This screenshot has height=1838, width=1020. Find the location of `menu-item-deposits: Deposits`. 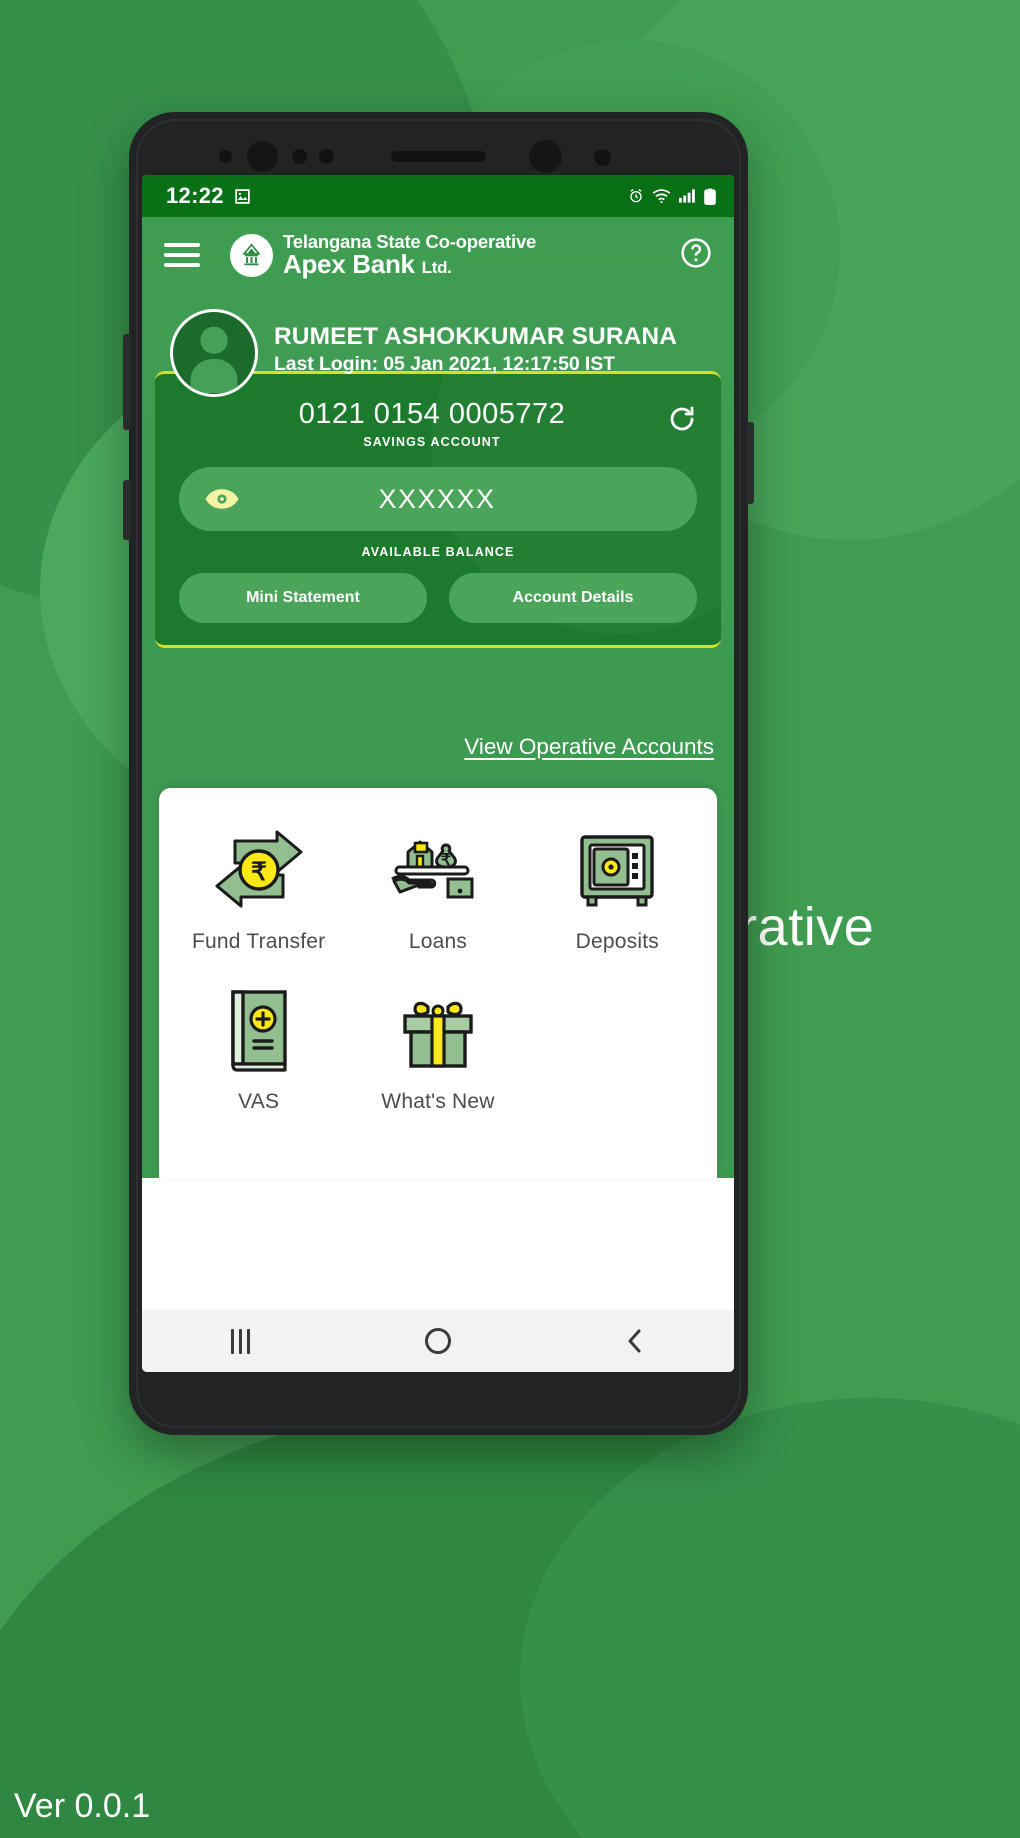

menu-item-deposits: Deposits is located at coordinates (617, 888).